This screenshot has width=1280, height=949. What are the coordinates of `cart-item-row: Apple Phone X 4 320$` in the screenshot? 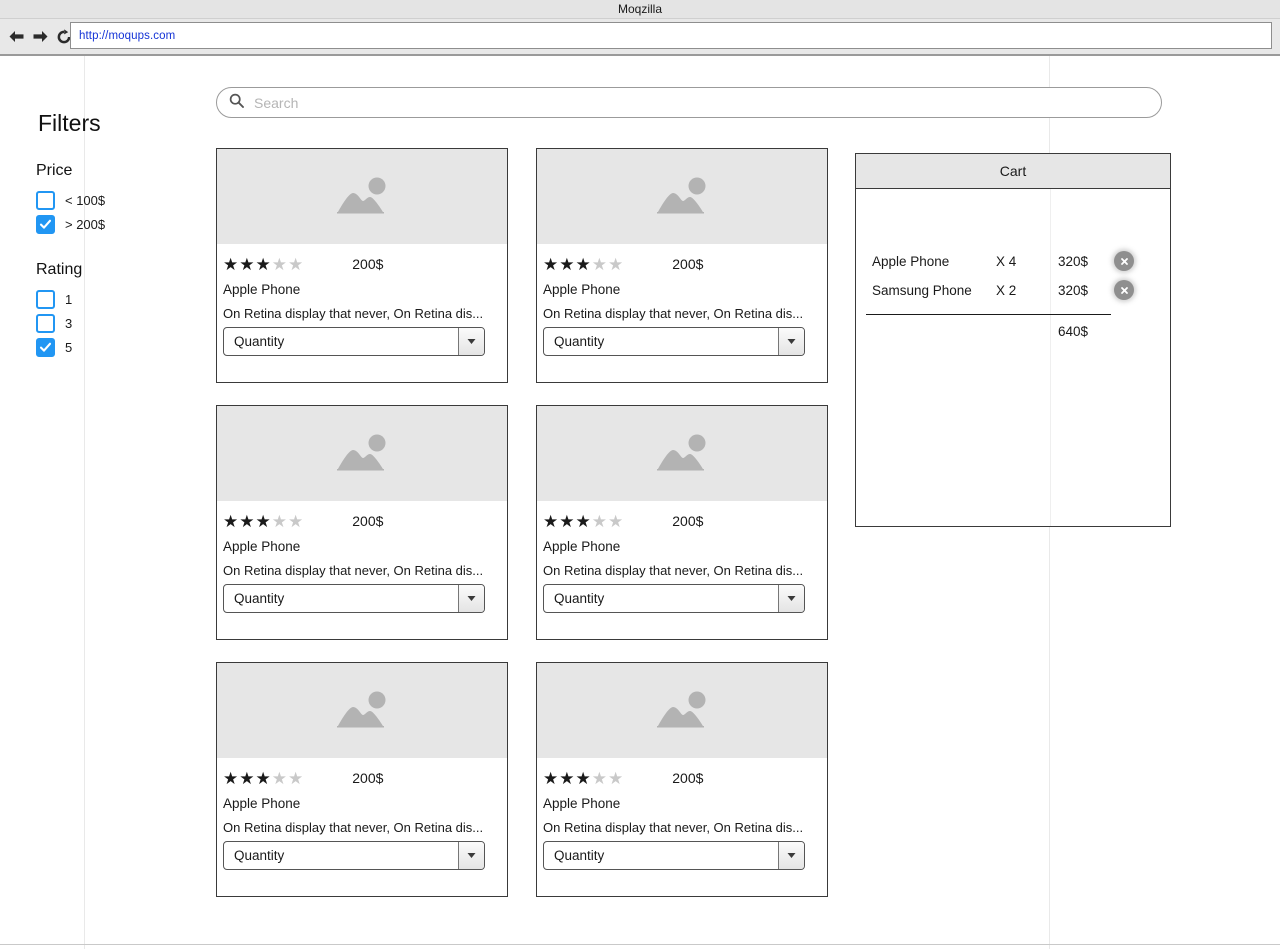 It's located at (1014, 261).